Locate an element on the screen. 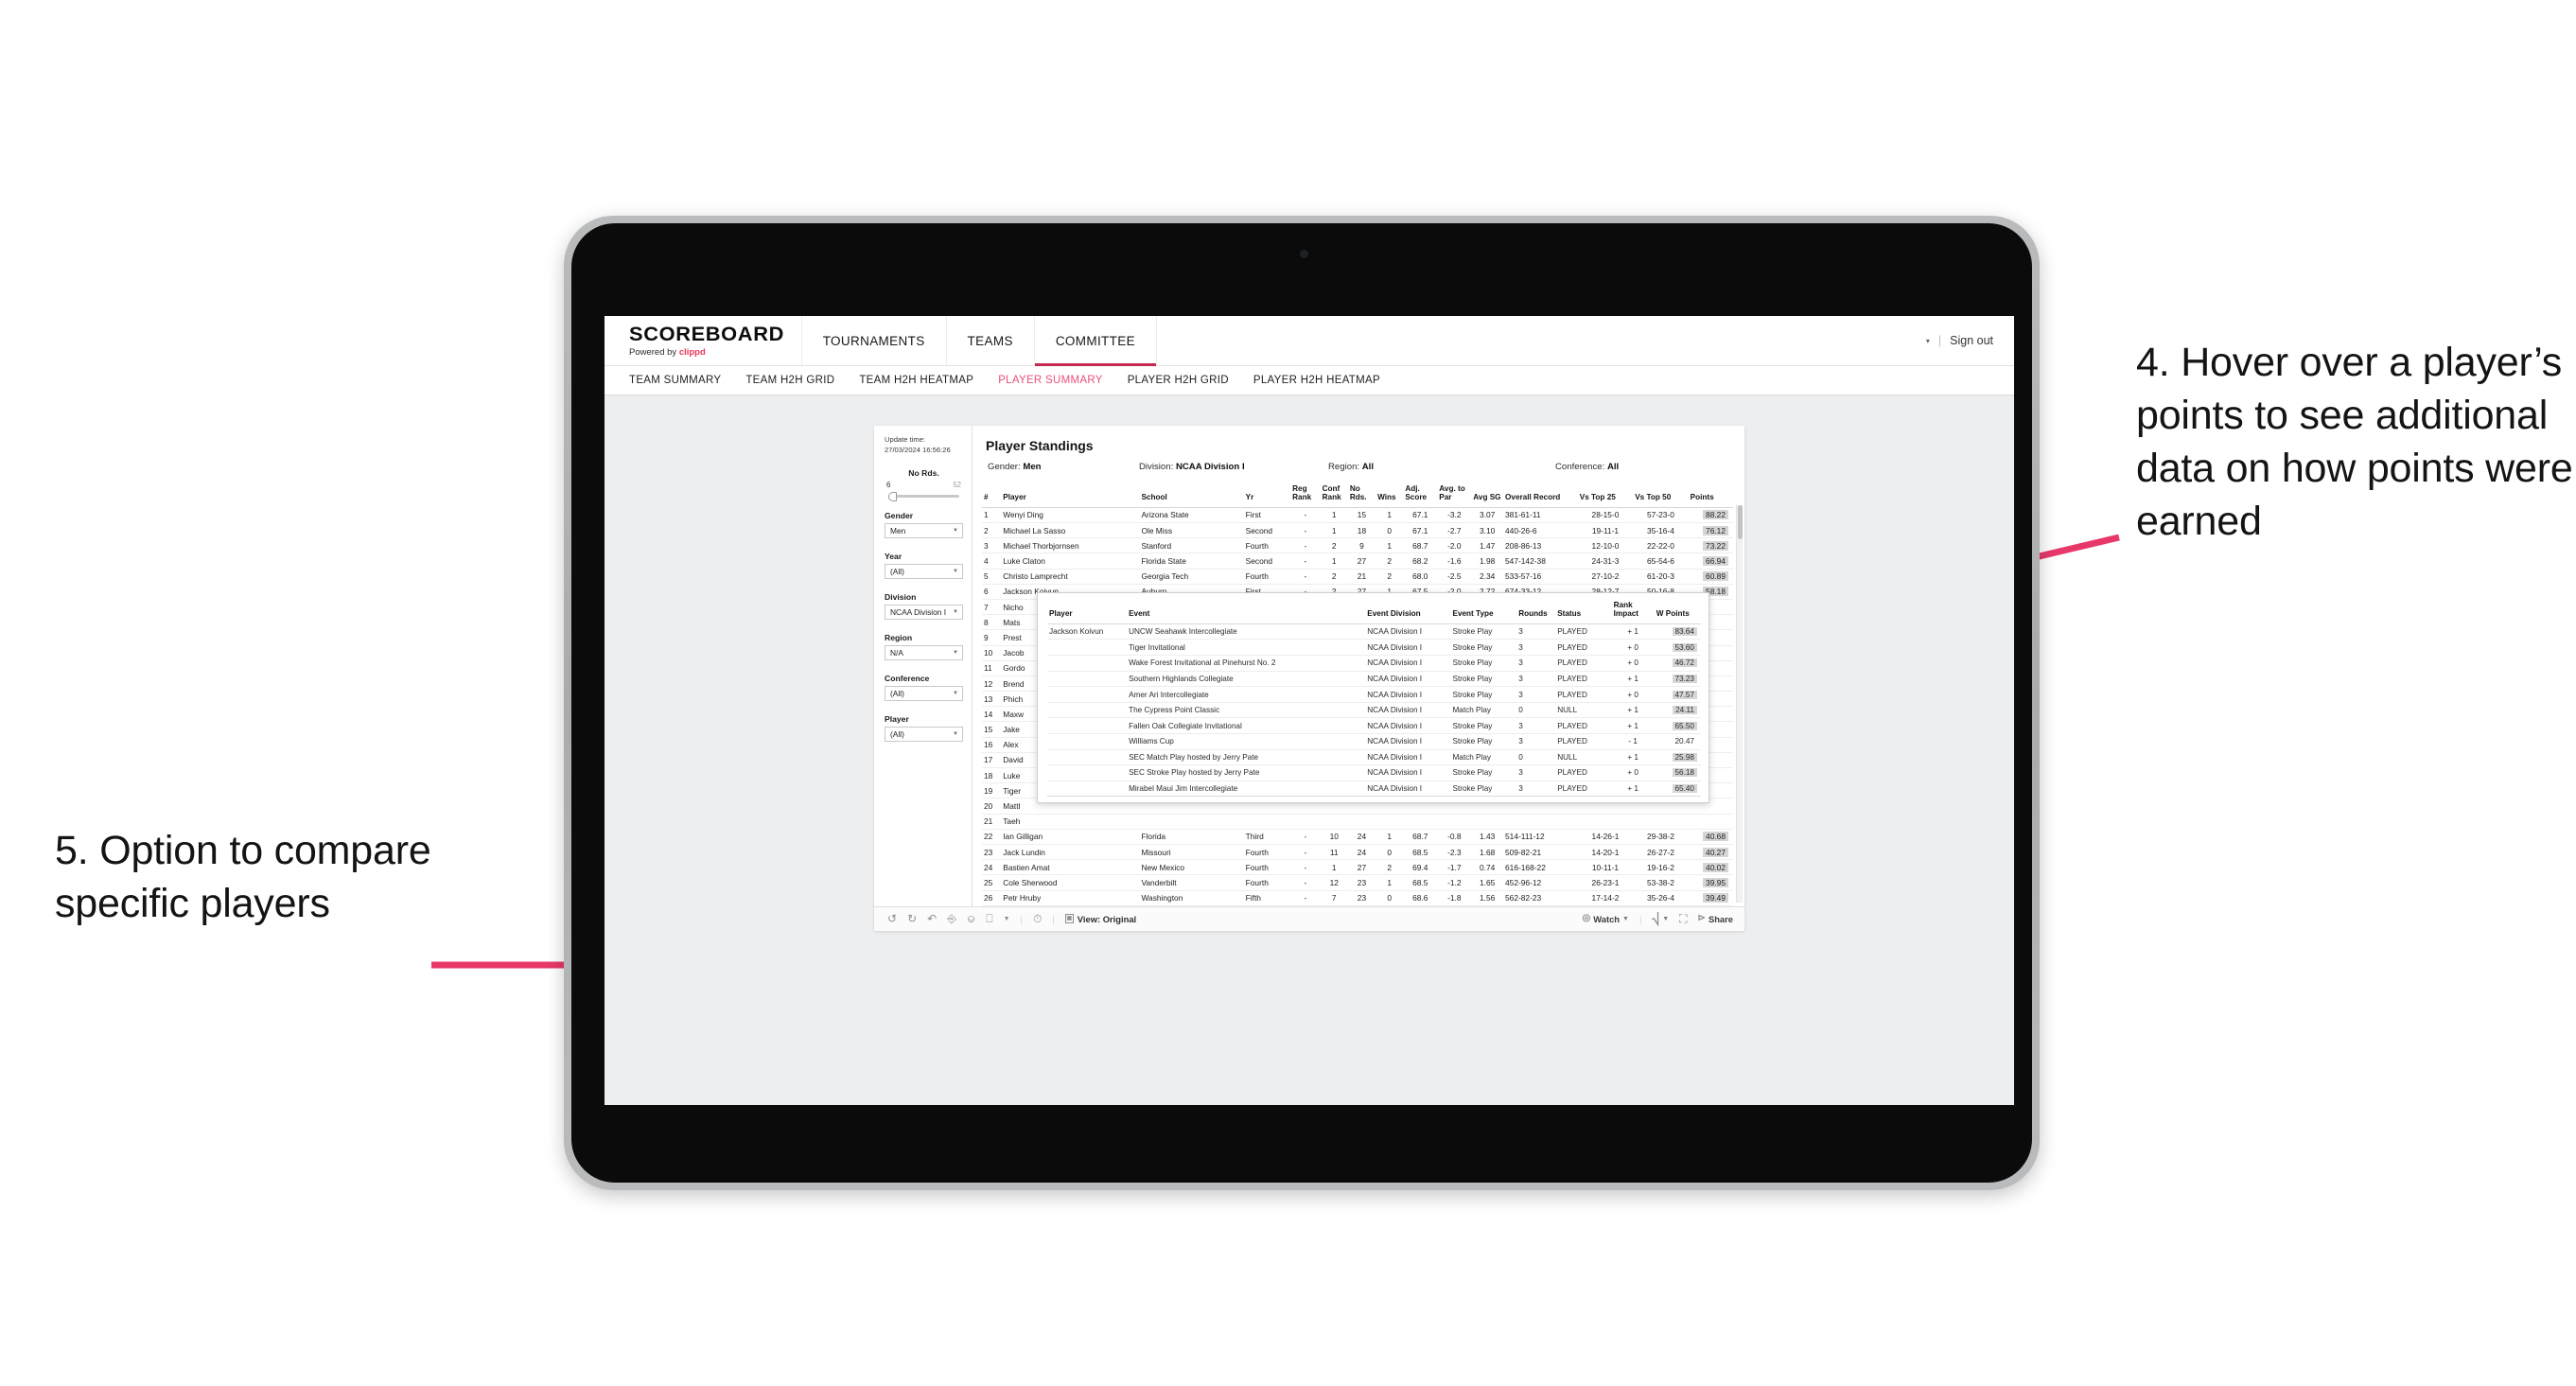 This screenshot has width=2576, height=1386. cell-reg: - is located at coordinates (1306, 545).